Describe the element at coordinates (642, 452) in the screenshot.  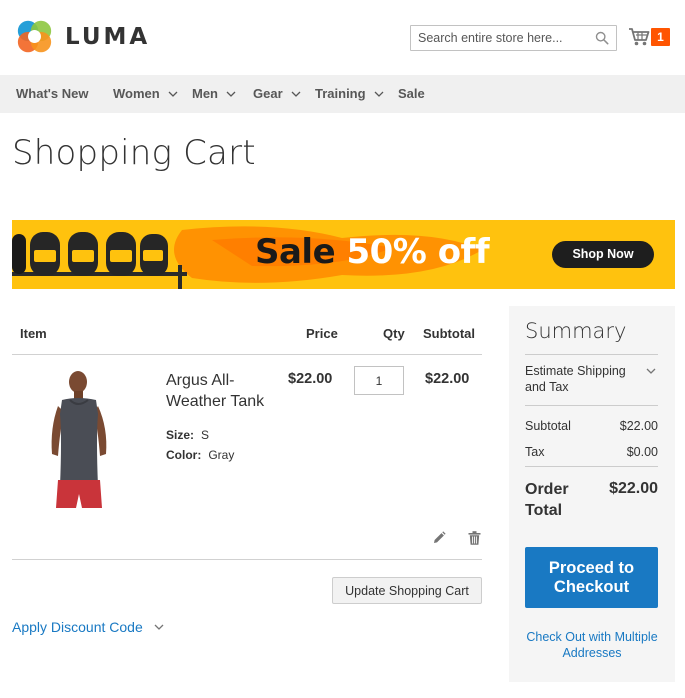
I see `tax-value: $0.00` at that location.